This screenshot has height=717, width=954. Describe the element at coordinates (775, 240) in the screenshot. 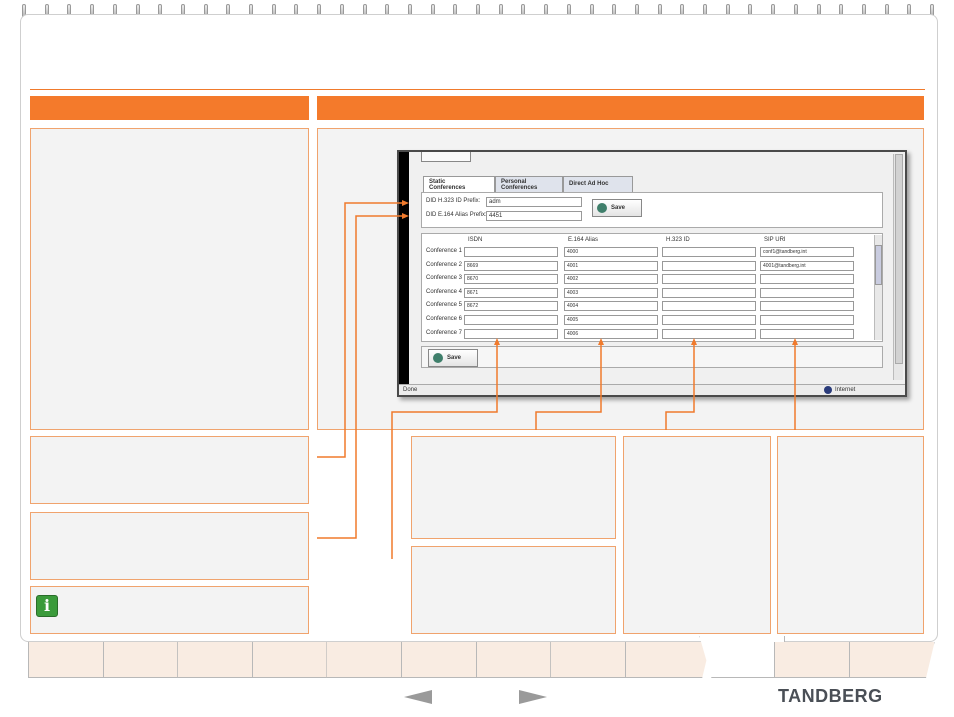

I see `column-header-sip: SIP URI` at that location.